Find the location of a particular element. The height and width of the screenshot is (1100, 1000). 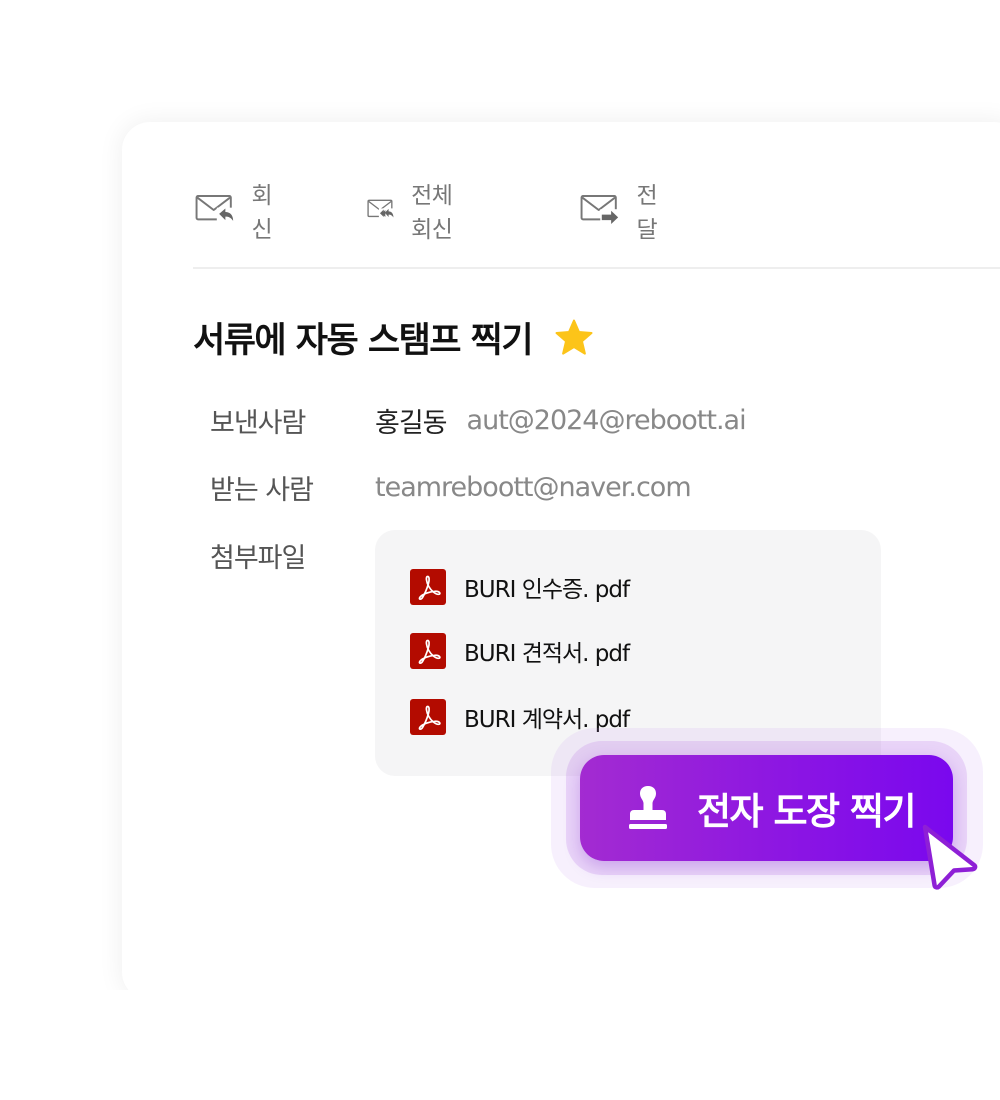

forward-label: 전달 is located at coordinates (647, 213).